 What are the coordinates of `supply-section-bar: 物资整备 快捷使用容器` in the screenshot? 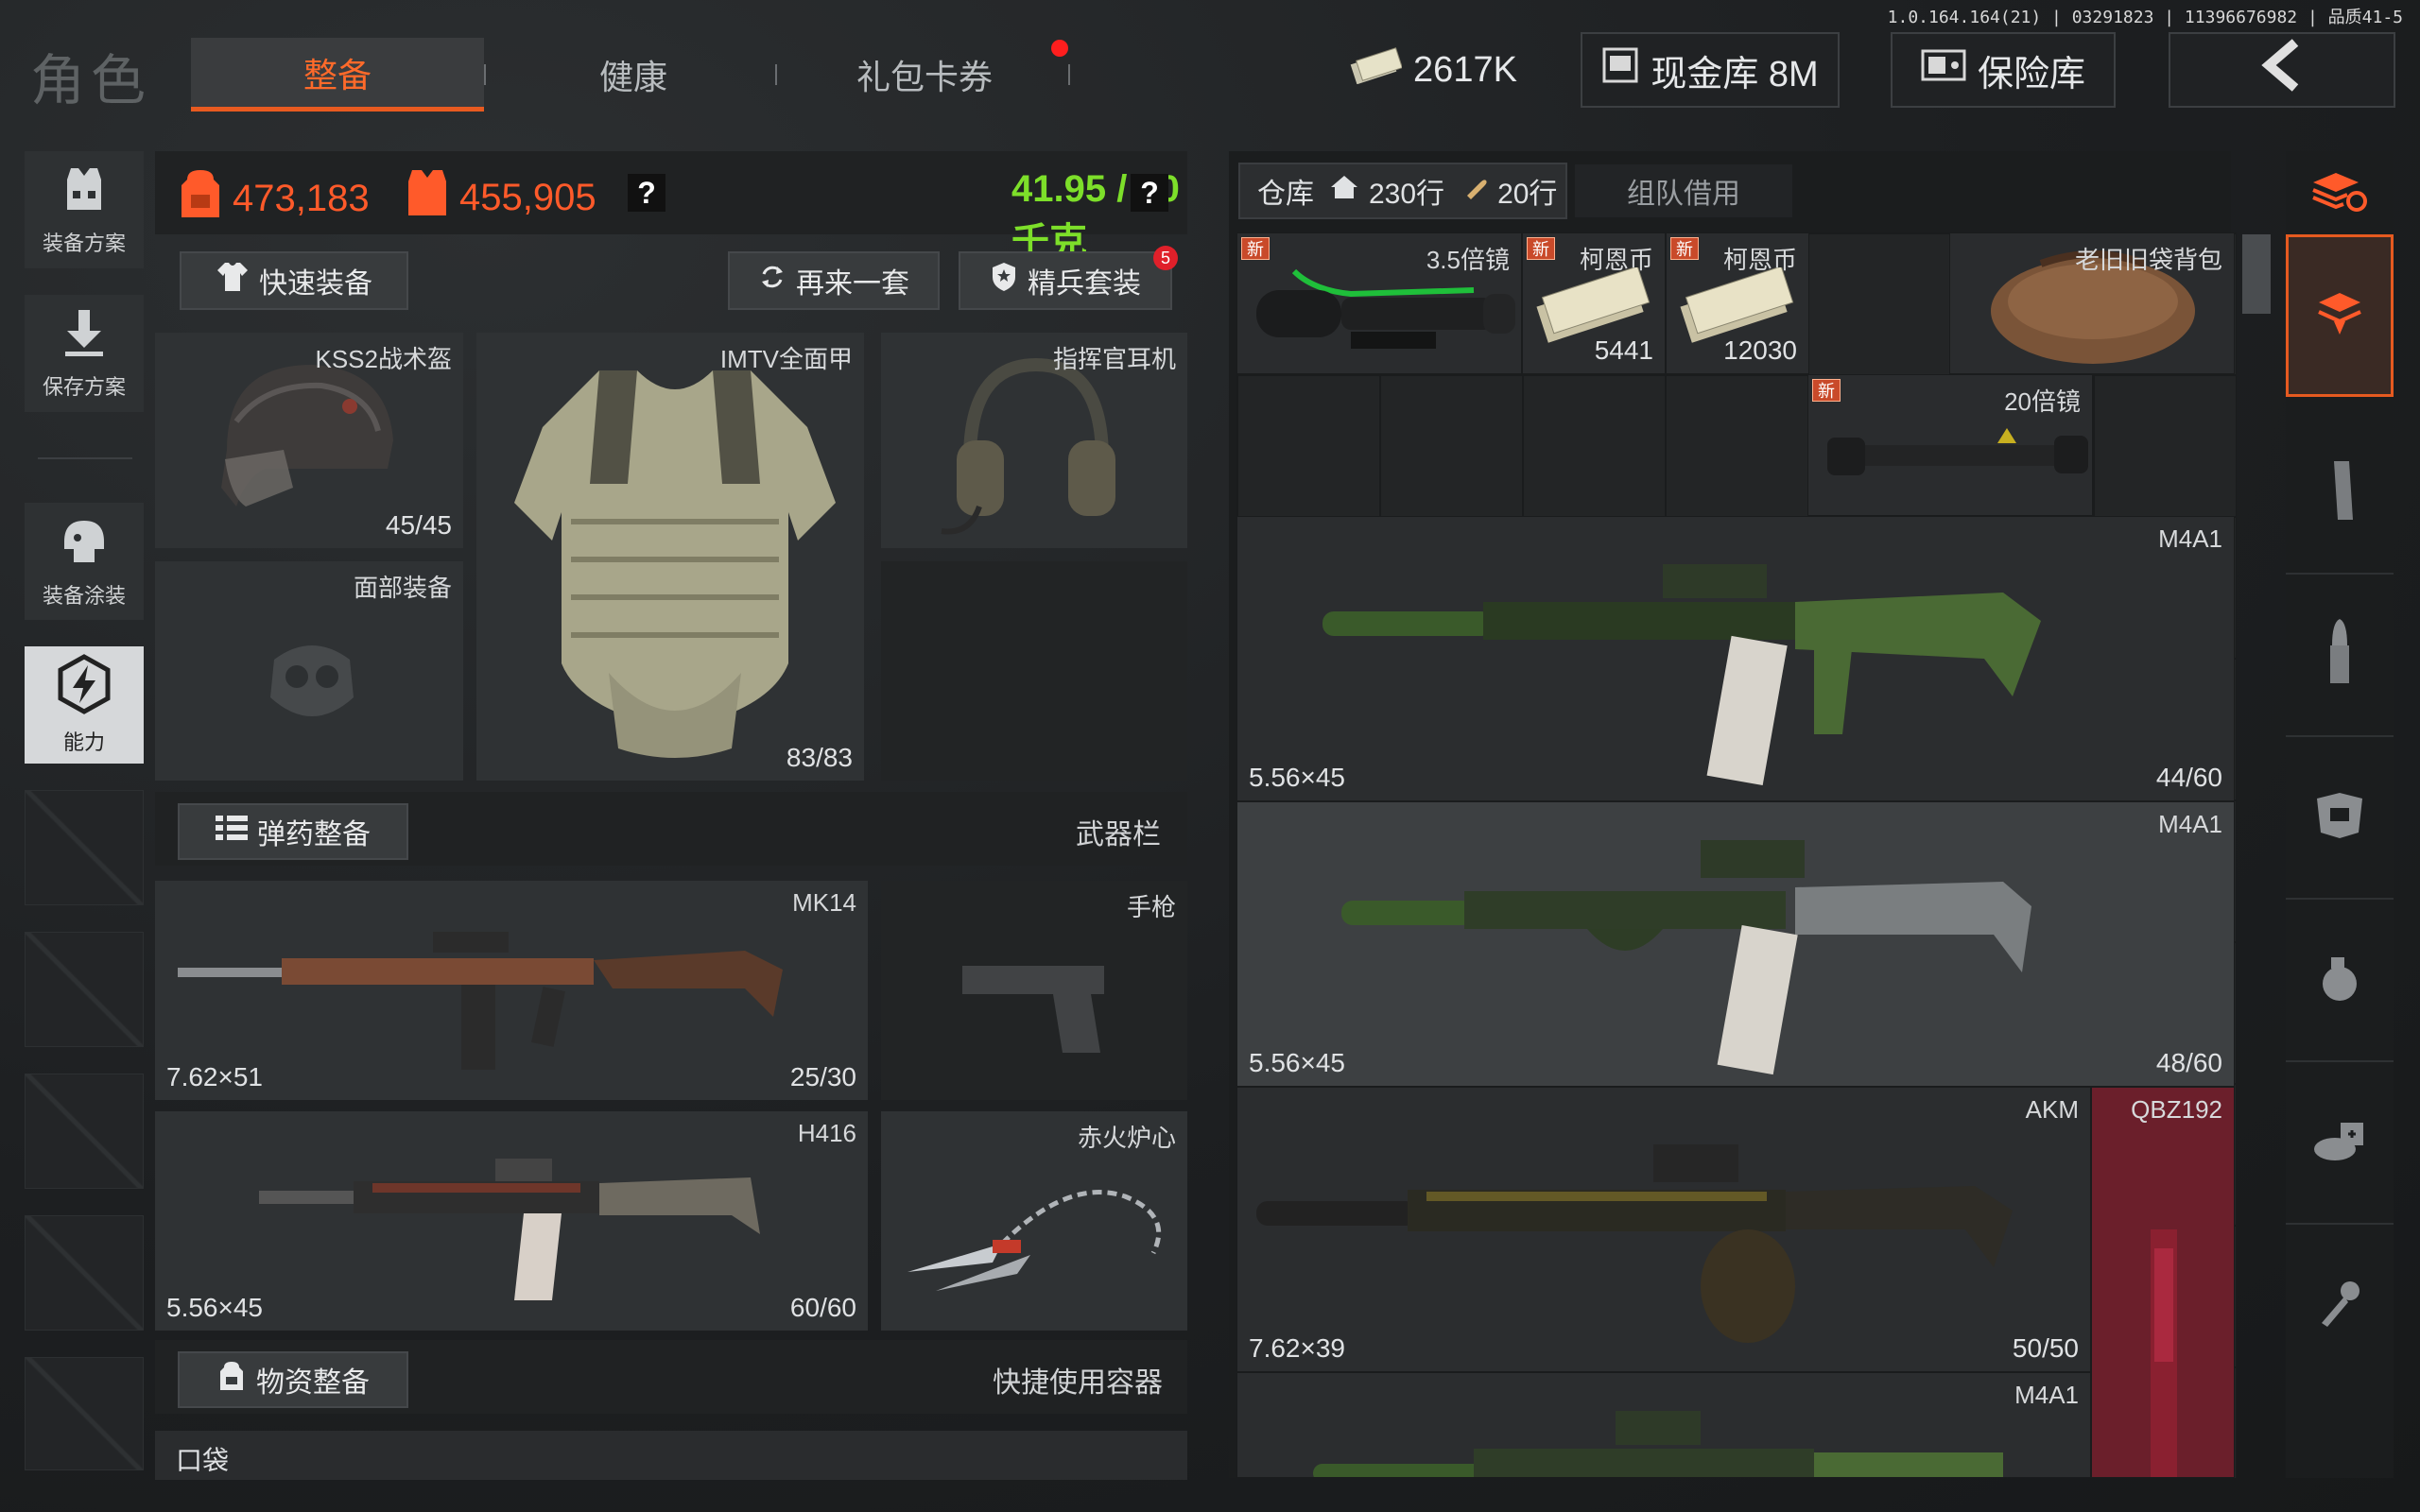 It's located at (671, 1377).